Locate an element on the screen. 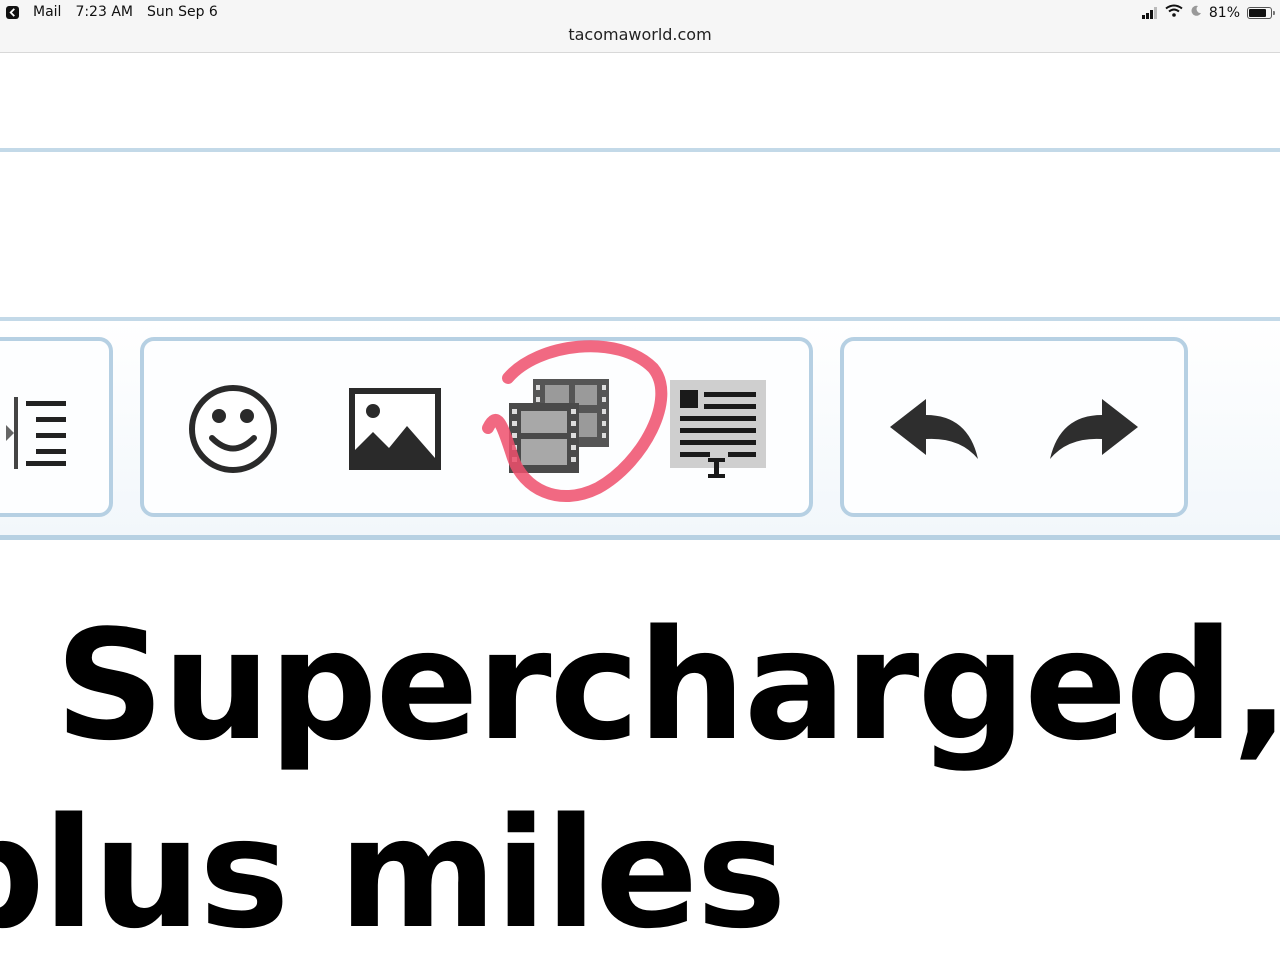  wifi-icon is located at coordinates (1174, 12).